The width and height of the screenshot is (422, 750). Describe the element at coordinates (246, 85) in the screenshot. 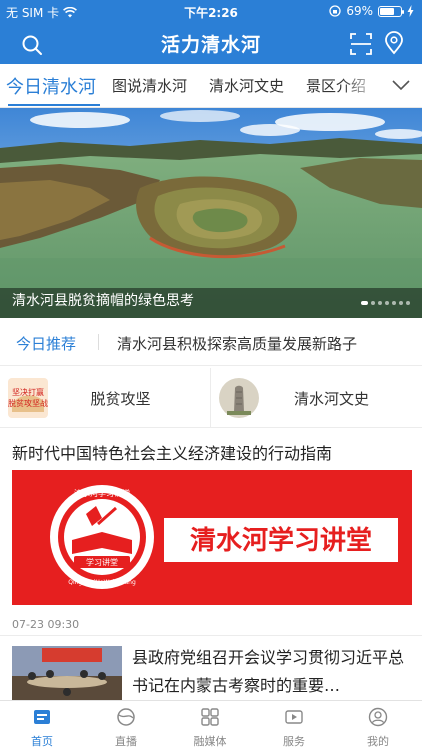

I see `tab-history: 清水河文史` at that location.